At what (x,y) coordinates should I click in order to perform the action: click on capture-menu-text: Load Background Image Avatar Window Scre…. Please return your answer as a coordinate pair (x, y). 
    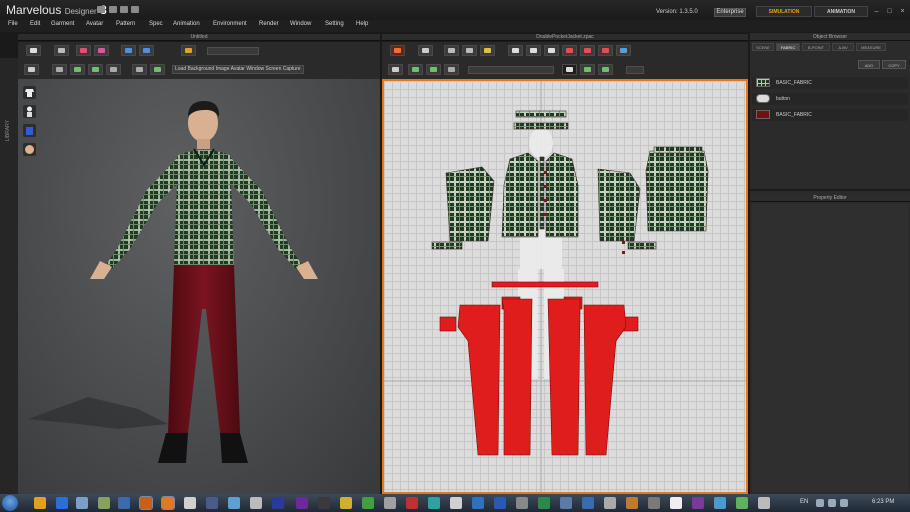
    Looking at the image, I should click on (238, 69).